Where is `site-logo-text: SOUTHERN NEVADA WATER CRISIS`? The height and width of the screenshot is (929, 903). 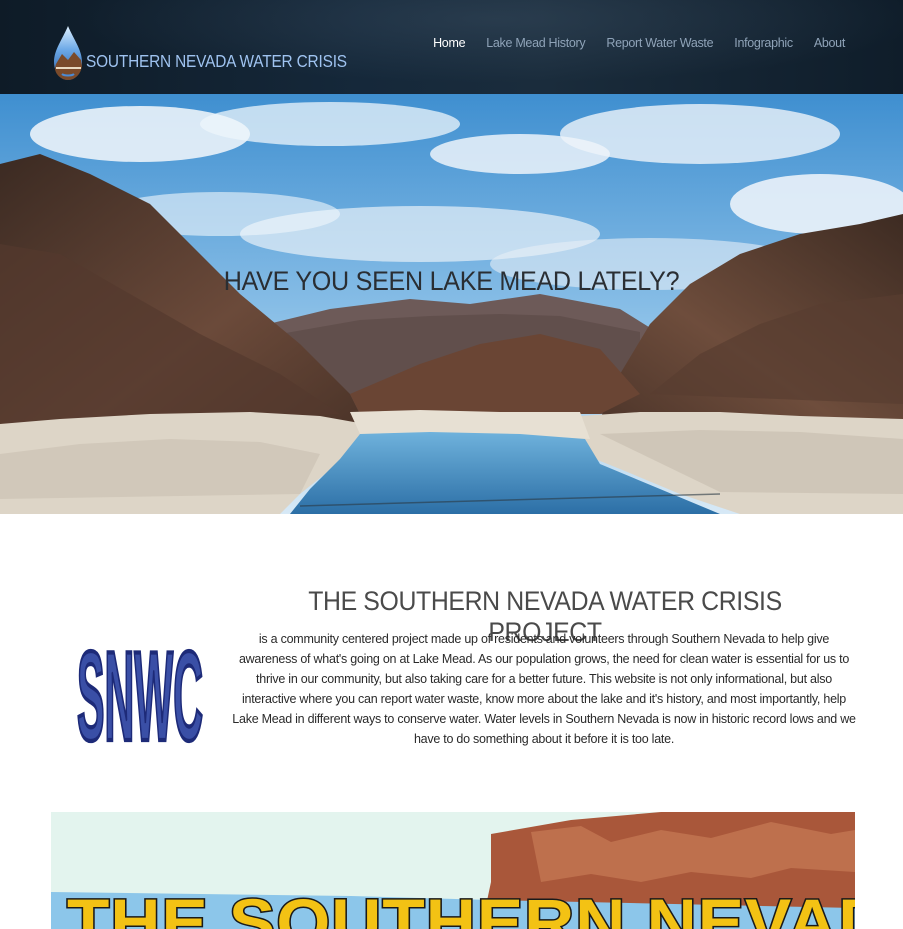 site-logo-text: SOUTHERN NEVADA WATER CRISIS is located at coordinates (216, 60).